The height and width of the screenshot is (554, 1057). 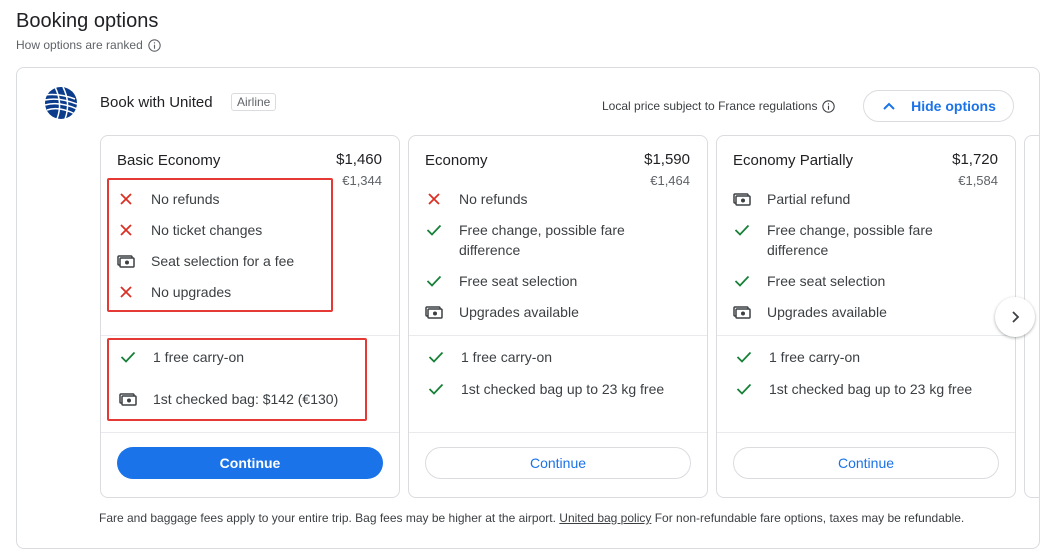 I want to click on airline-badge: Airline, so click(x=254, y=102).